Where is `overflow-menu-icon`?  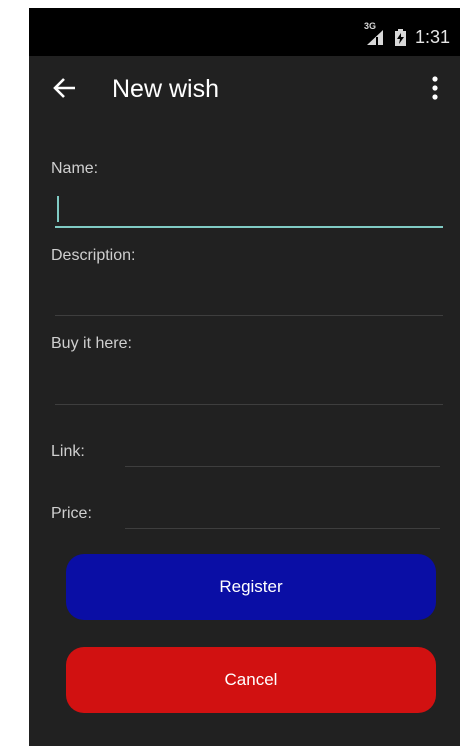 overflow-menu-icon is located at coordinates (435, 88).